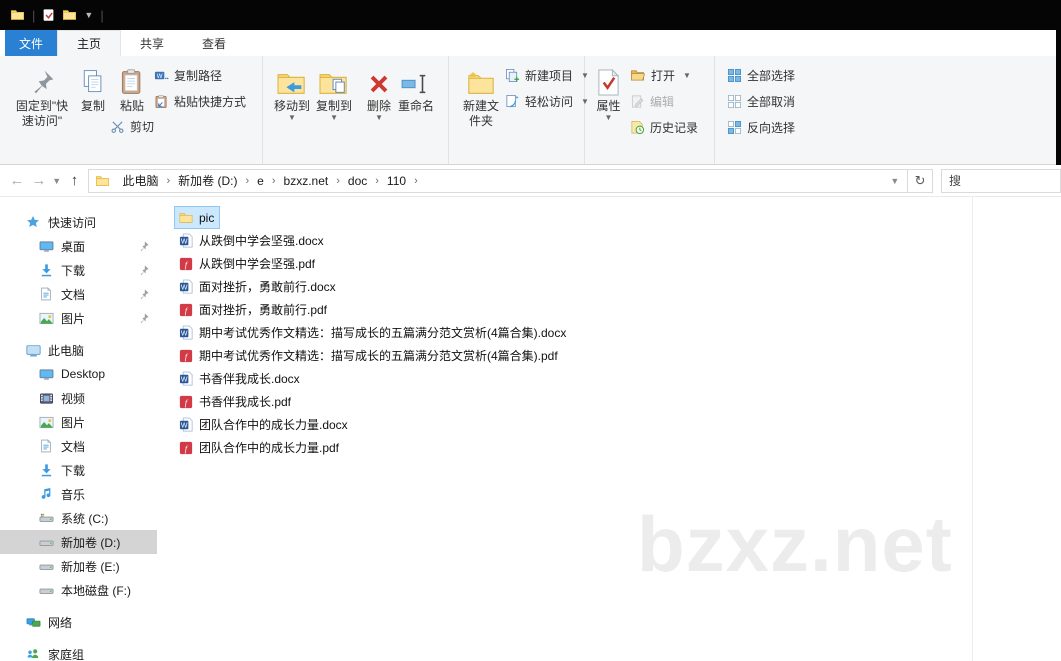 This screenshot has width=1061, height=661. I want to click on sidebar-item--f-: 本地磁盘 (F:), so click(78, 590).